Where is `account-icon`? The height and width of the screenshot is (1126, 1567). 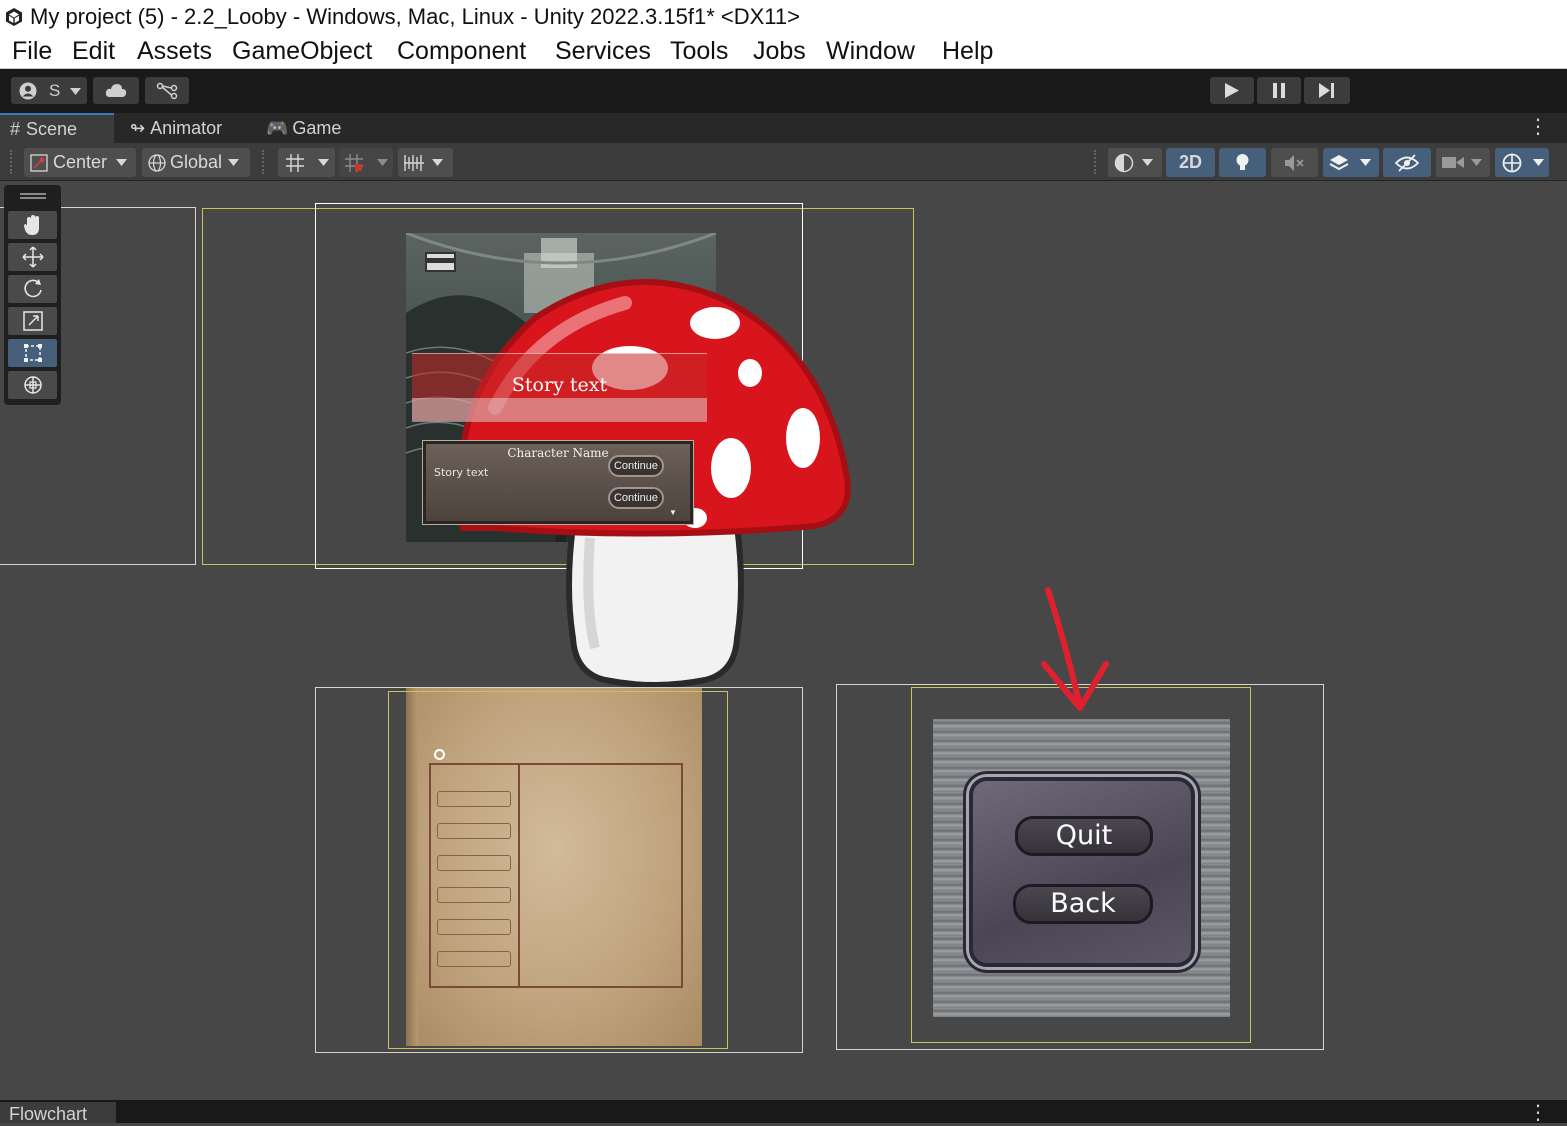
account-icon is located at coordinates (28, 91).